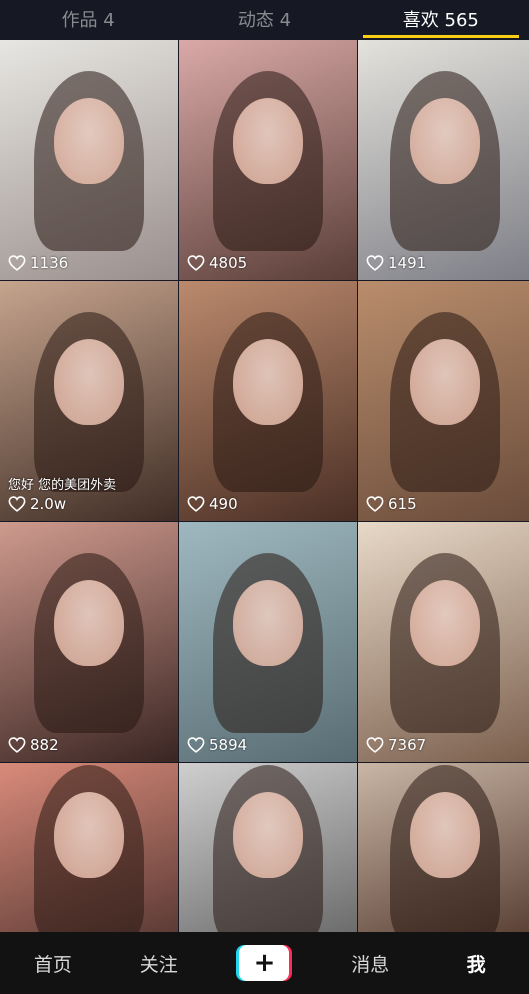  I want to click on like-count: 4805, so click(217, 263).